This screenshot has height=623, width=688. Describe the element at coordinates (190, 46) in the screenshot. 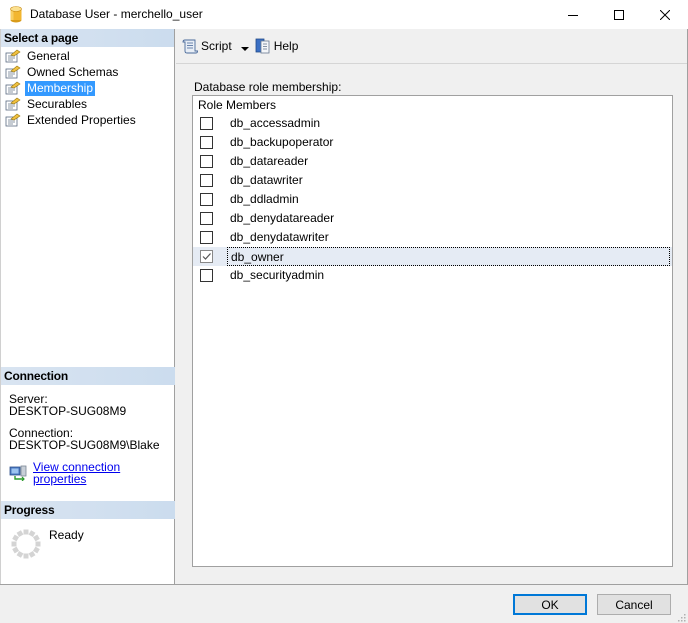

I see `script-icon` at that location.